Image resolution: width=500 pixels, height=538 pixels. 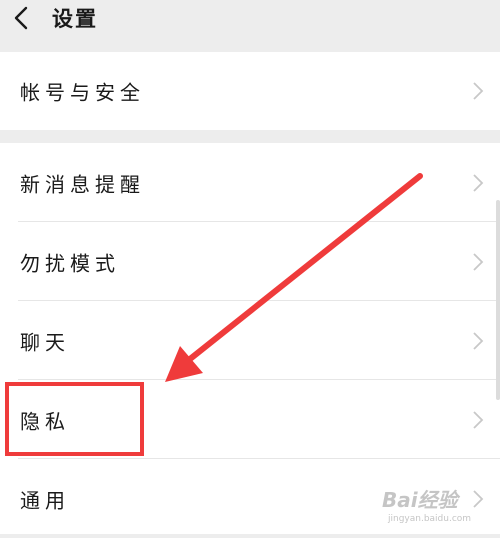 I want to click on page-title: 设置, so click(x=75, y=19).